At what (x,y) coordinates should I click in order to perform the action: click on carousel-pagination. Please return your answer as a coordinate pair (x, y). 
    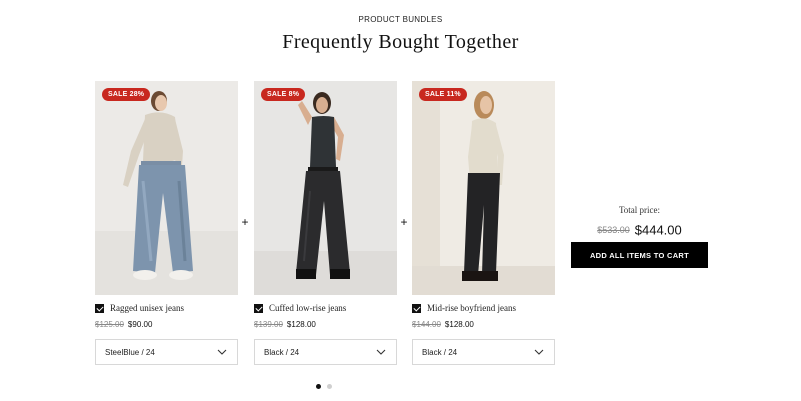
    Looking at the image, I should click on (326, 387).